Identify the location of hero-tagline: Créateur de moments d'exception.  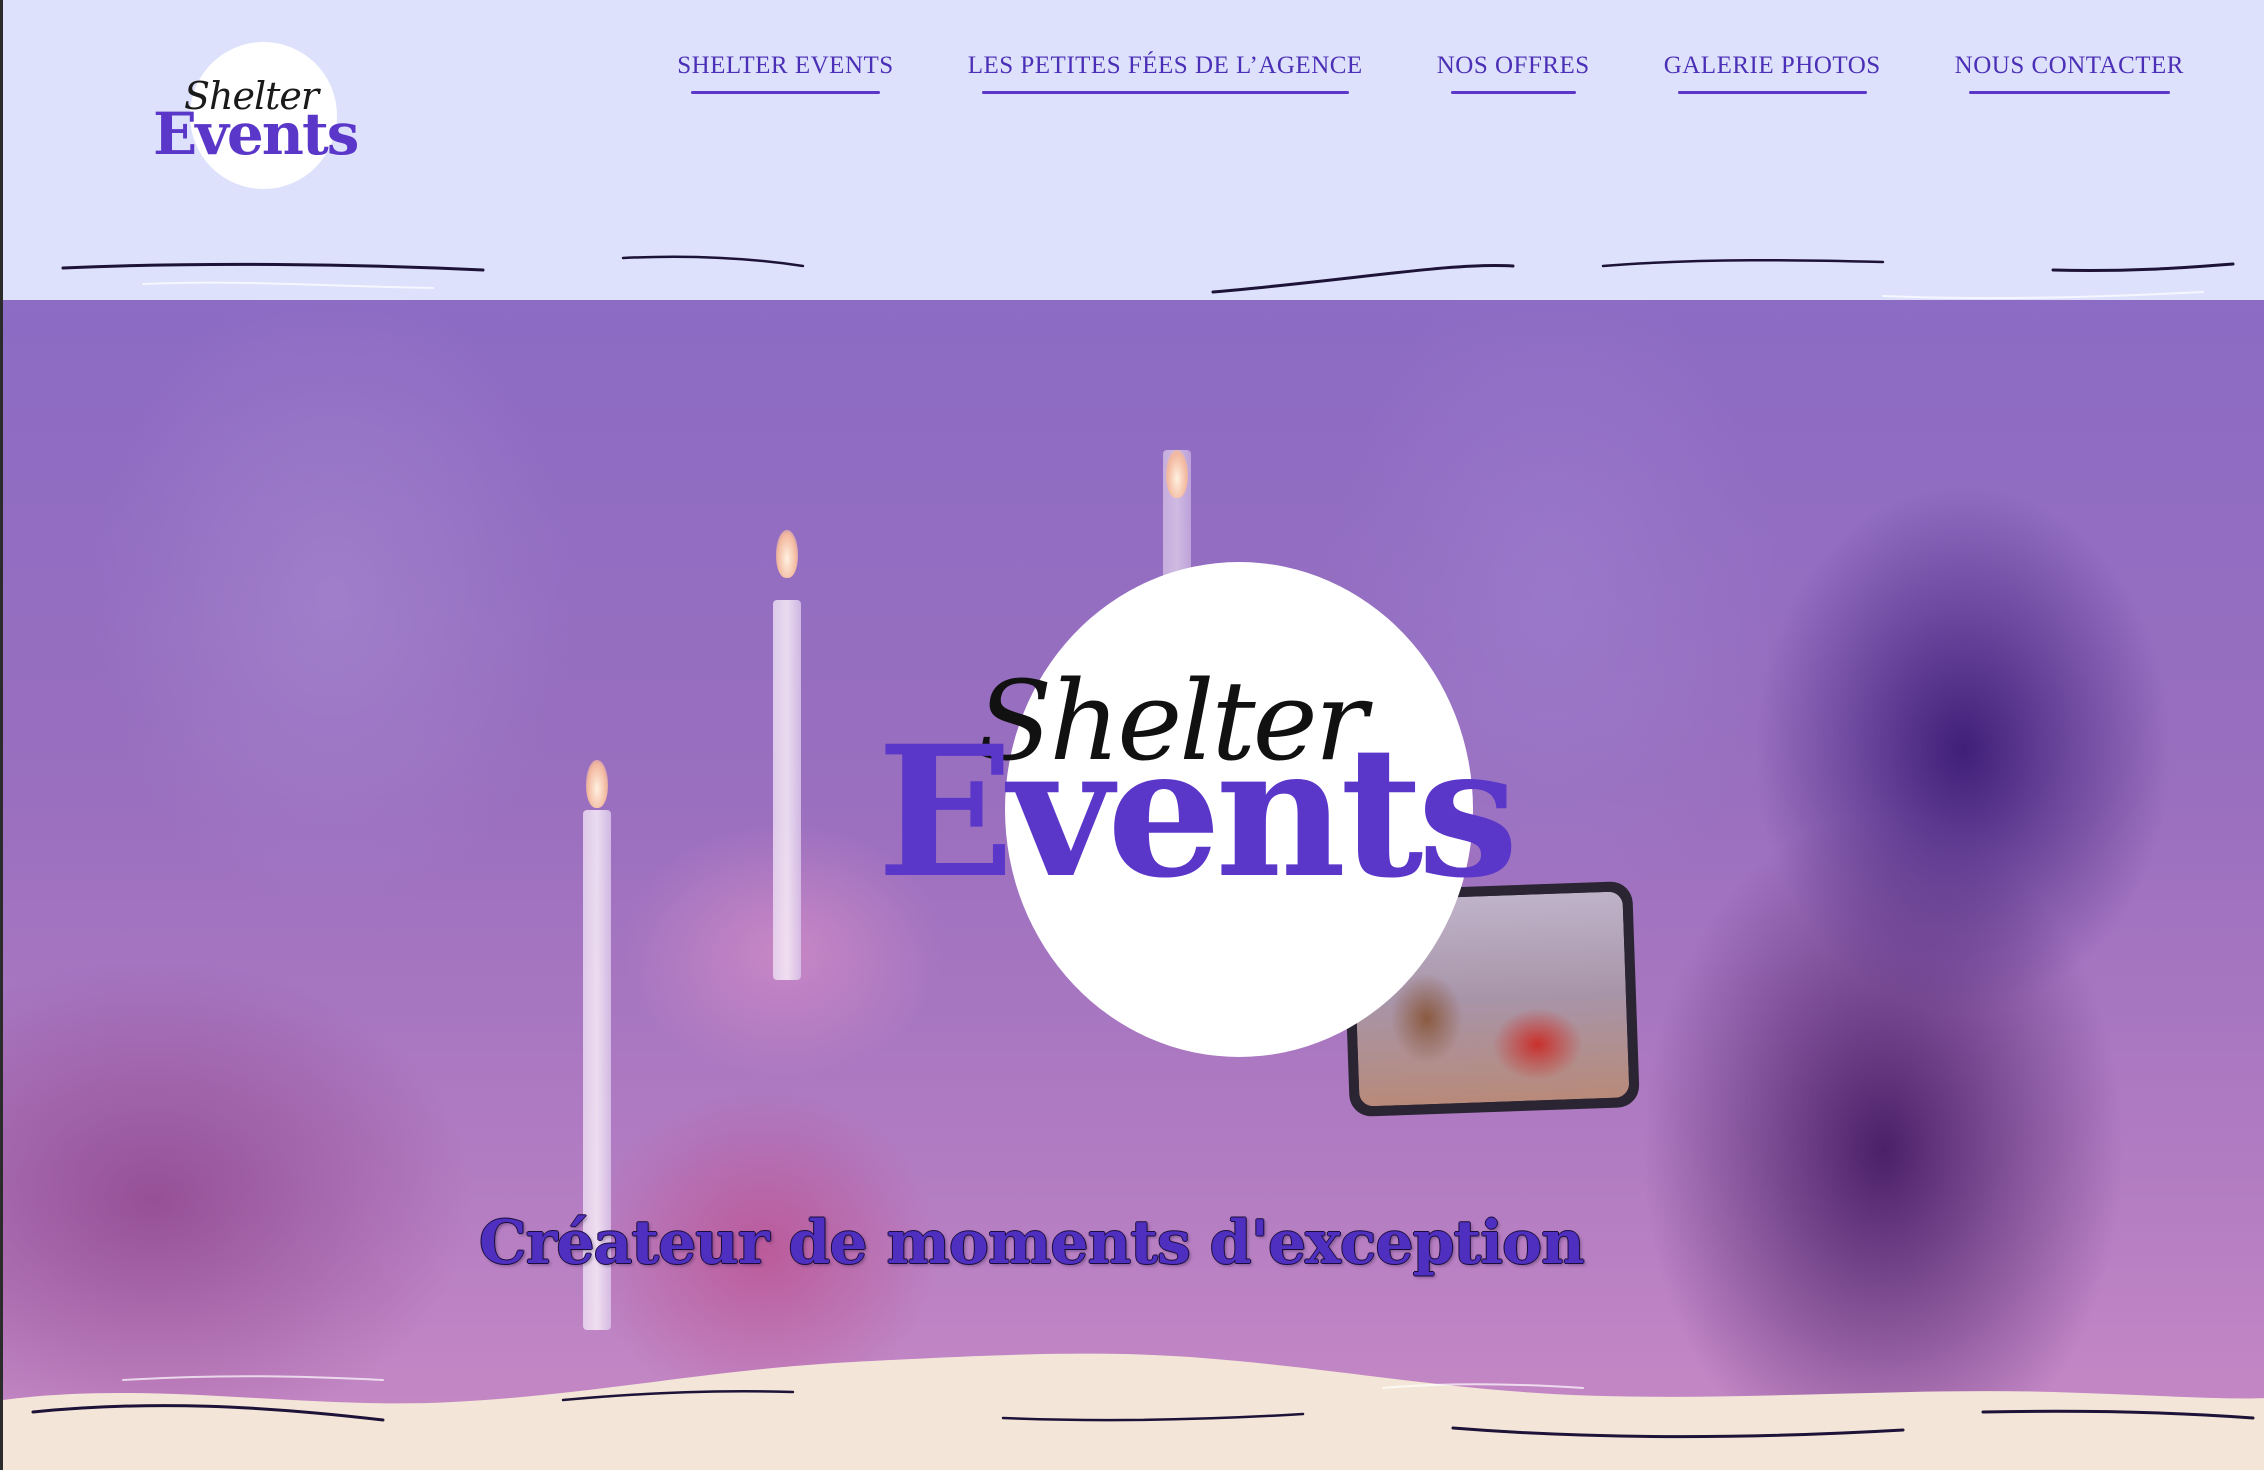
(1032, 1243).